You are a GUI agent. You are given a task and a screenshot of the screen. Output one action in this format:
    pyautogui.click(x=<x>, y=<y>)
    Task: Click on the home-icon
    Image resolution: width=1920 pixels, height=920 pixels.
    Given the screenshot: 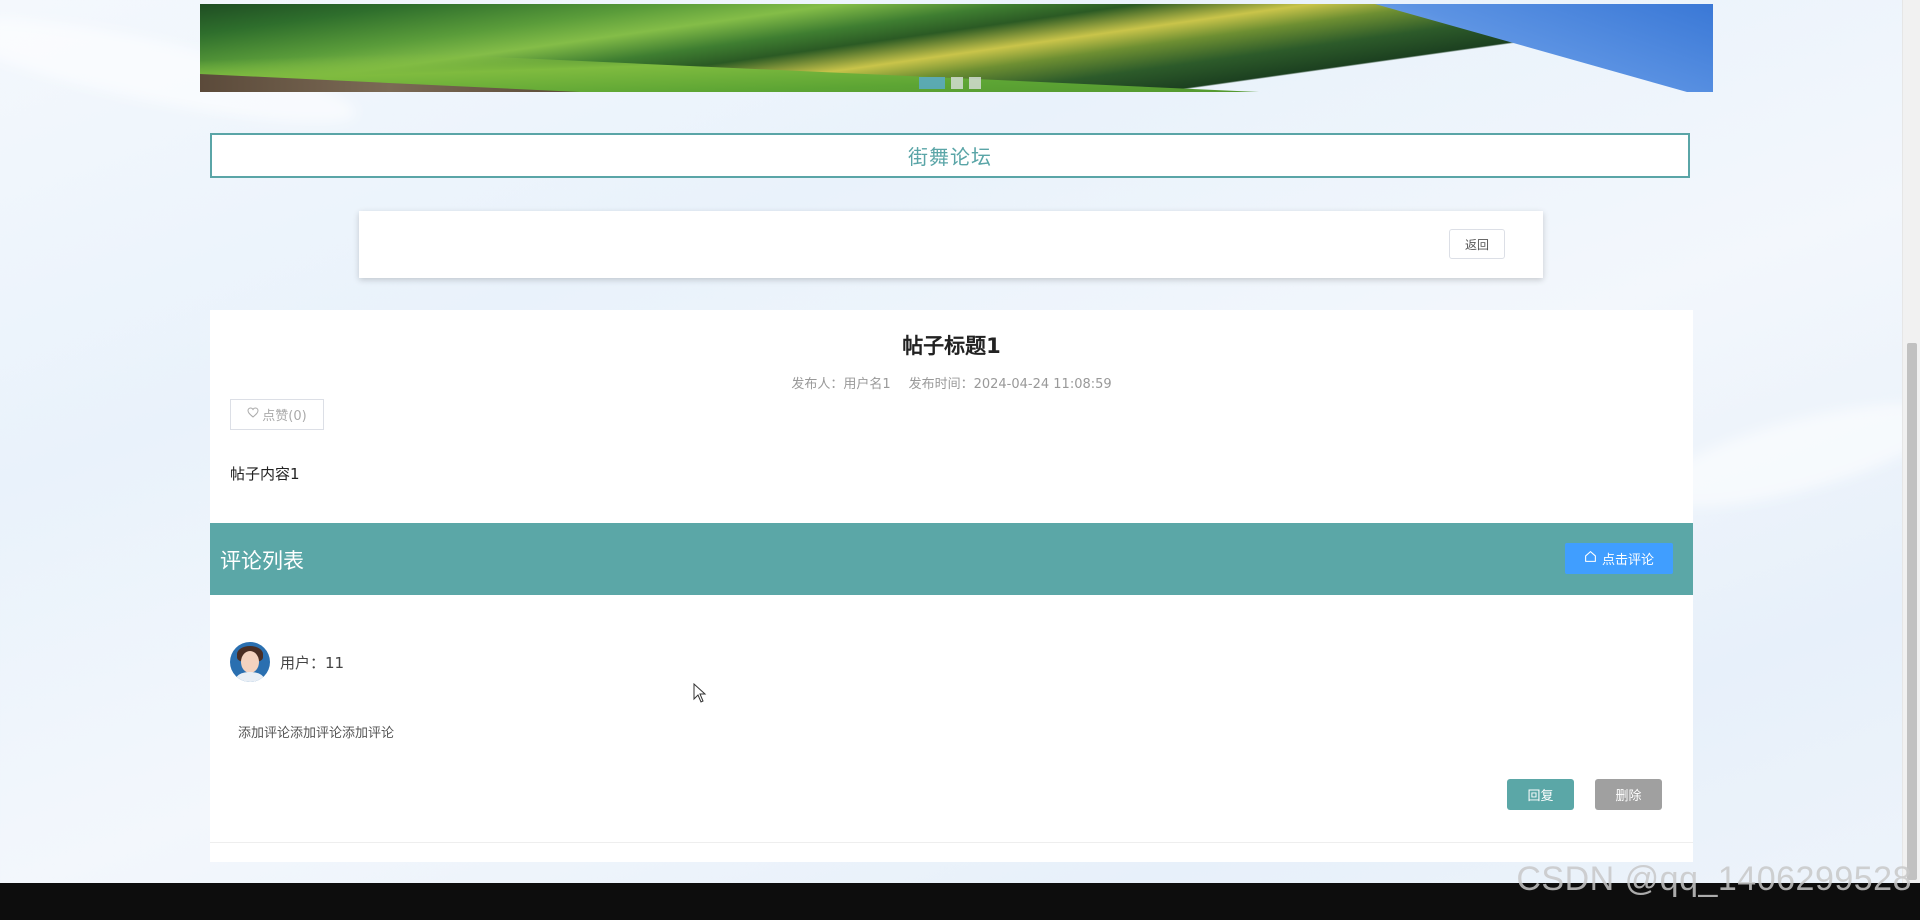 What is the action you would take?
    pyautogui.click(x=1590, y=558)
    